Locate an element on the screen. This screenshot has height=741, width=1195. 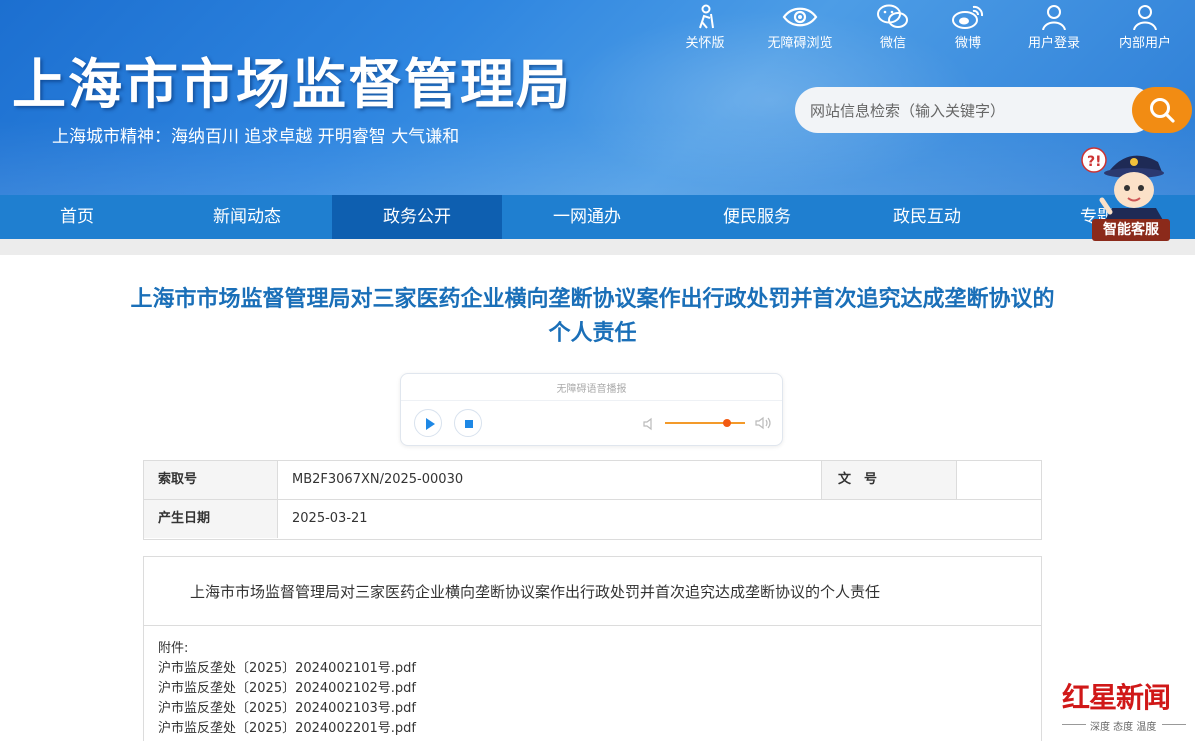
top-link-label: 微博 is located at coordinates (967, 43).